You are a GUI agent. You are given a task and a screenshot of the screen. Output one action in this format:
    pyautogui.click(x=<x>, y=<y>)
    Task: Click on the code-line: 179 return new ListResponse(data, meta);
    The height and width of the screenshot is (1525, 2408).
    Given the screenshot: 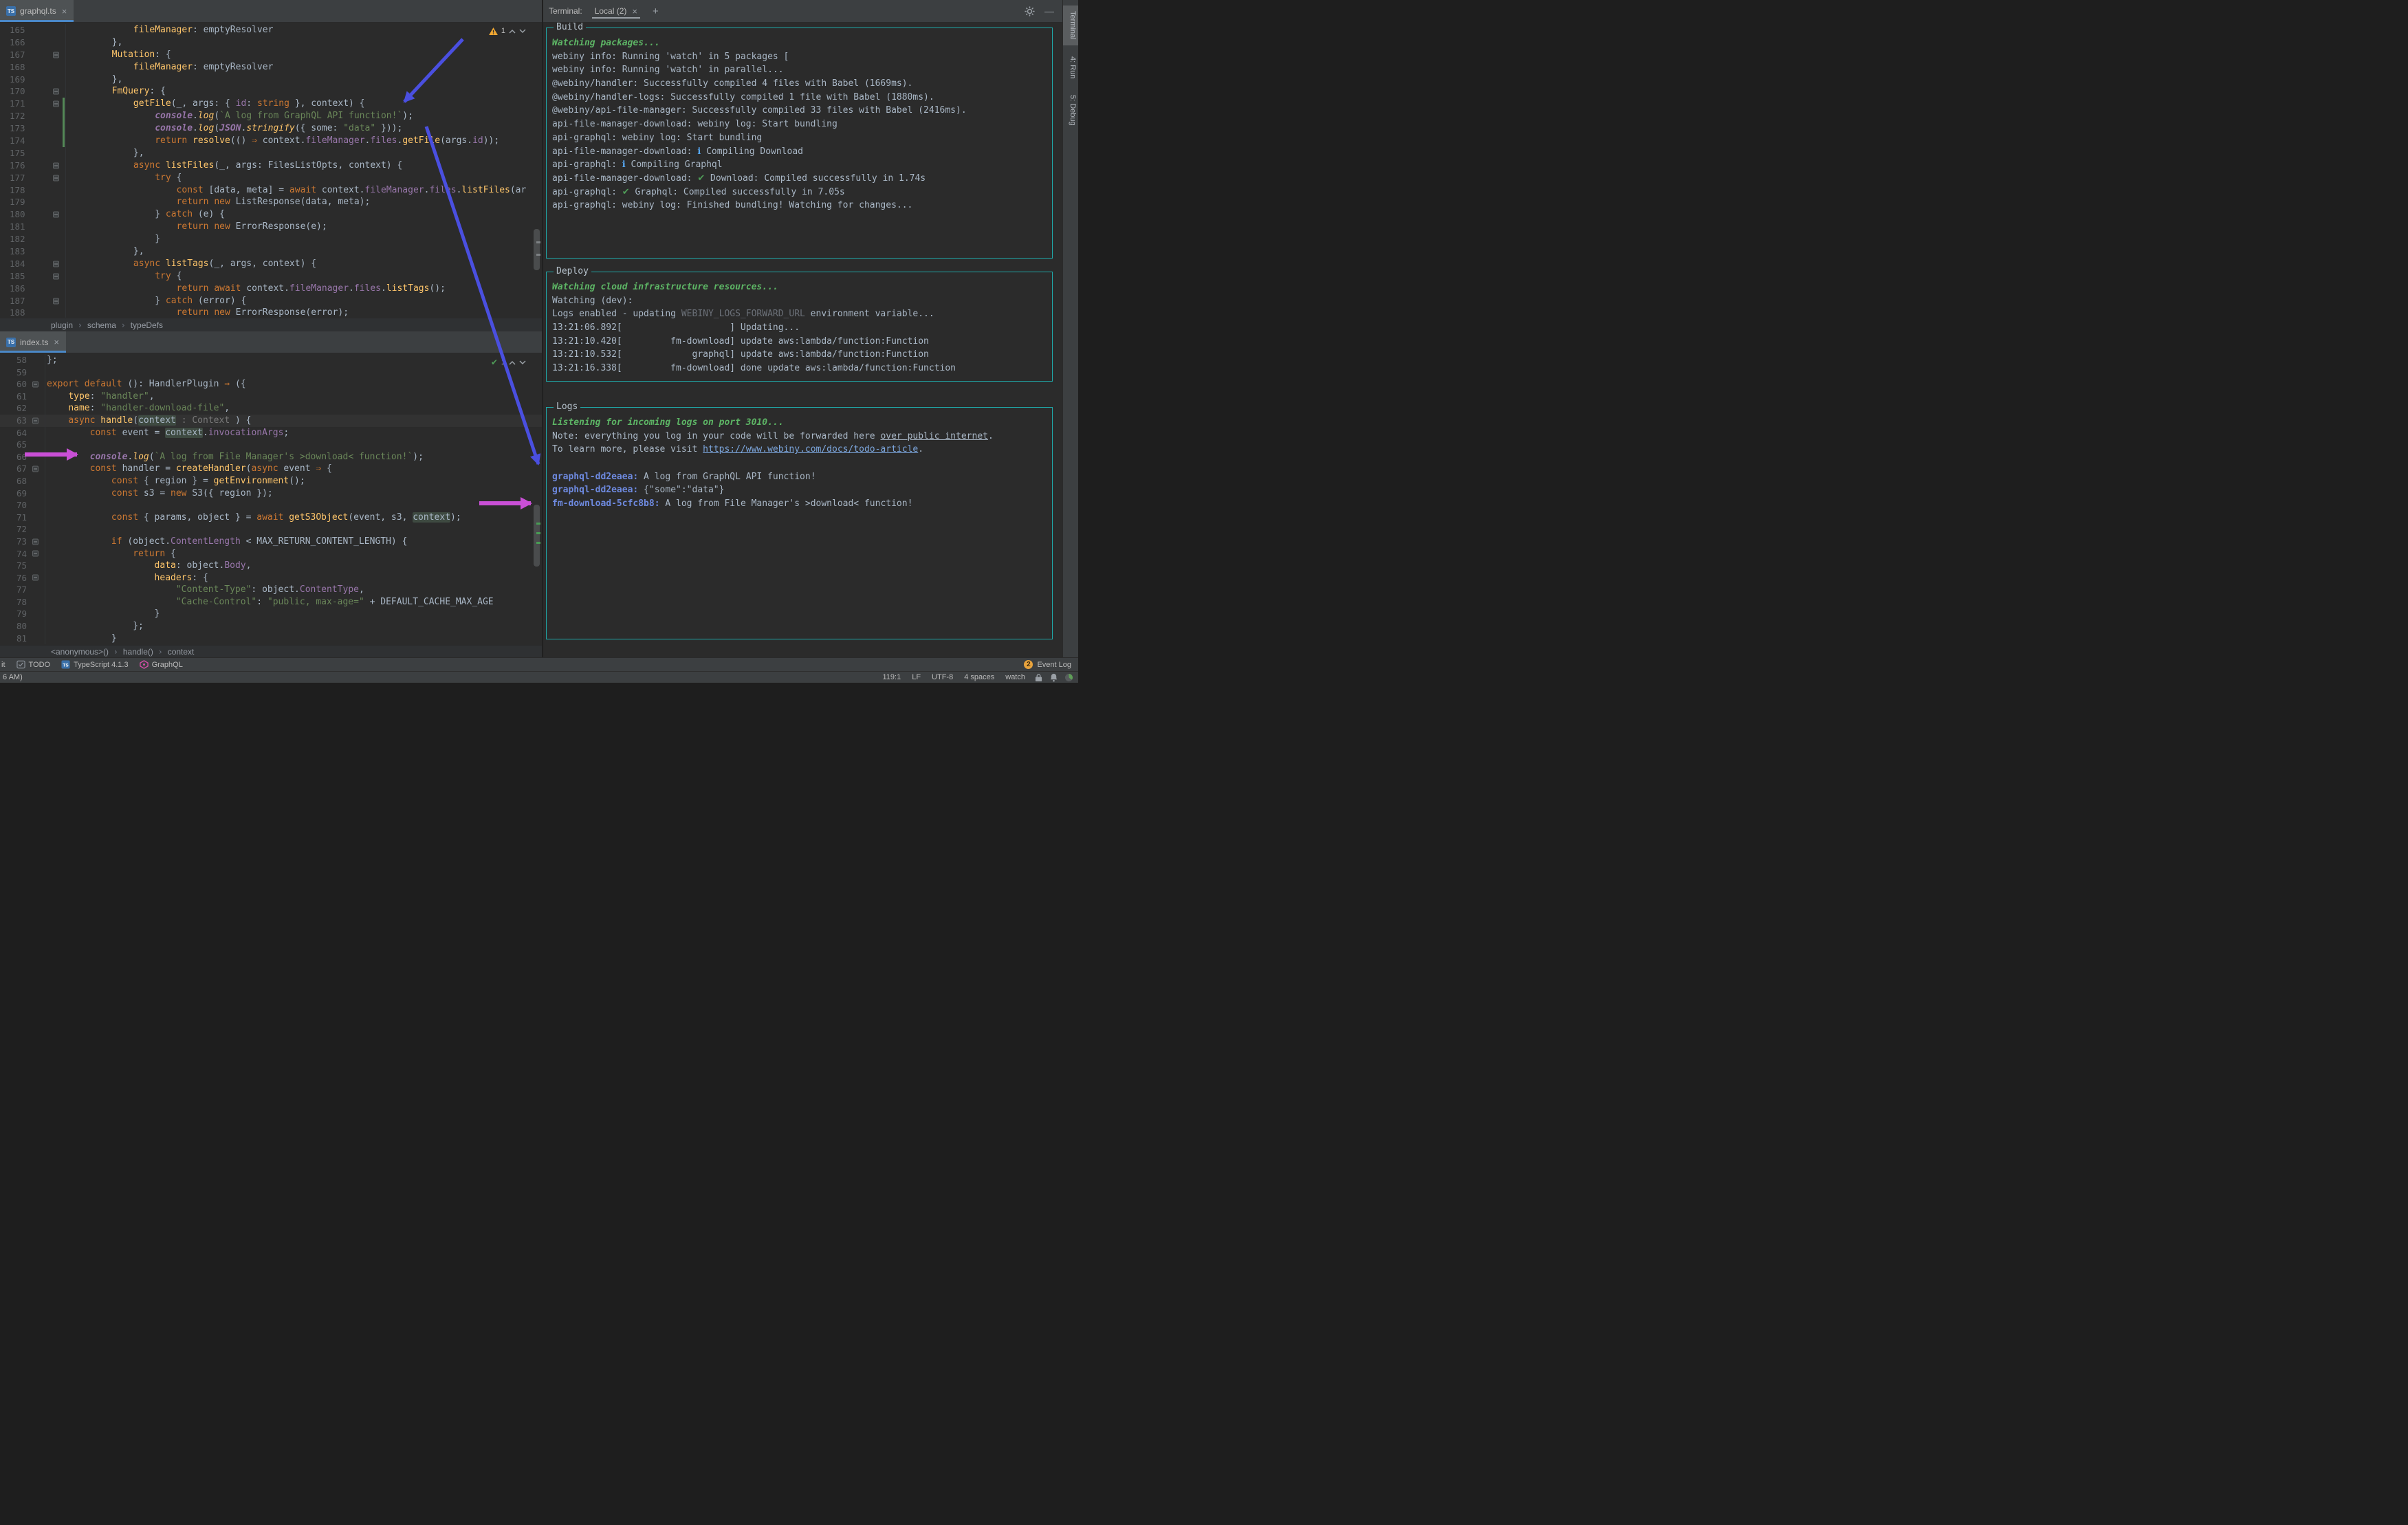 What is the action you would take?
    pyautogui.click(x=271, y=203)
    